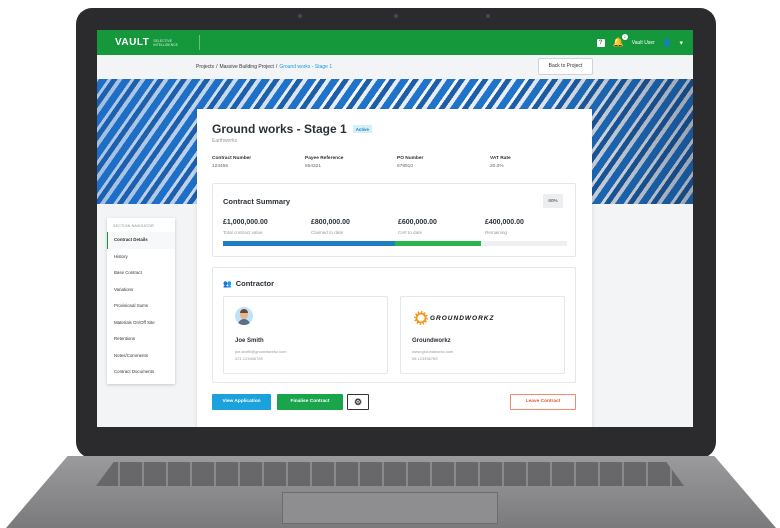 This screenshot has height=528, width=780. I want to click on contract-summary-title: Contract Summary, so click(257, 201).